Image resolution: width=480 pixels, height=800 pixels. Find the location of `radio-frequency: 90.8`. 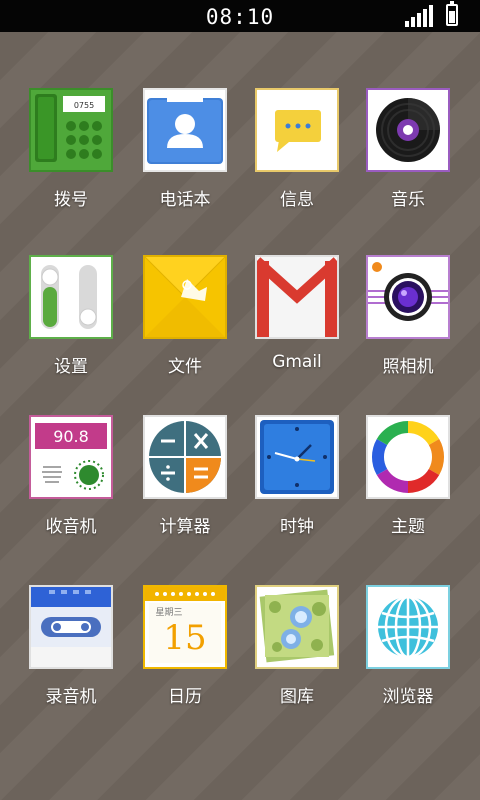

radio-frequency: 90.8 is located at coordinates (71, 436).